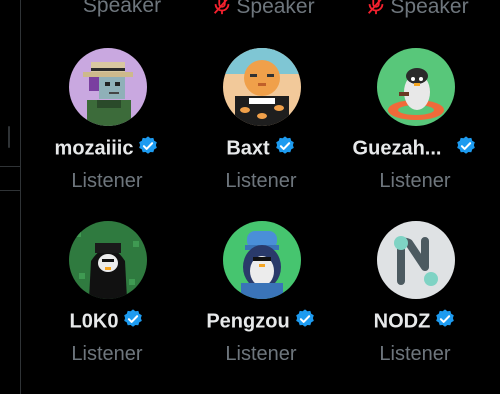 The image size is (500, 394). What do you see at coordinates (262, 87) in the screenshot?
I see `orange-cat-avatar` at bounding box center [262, 87].